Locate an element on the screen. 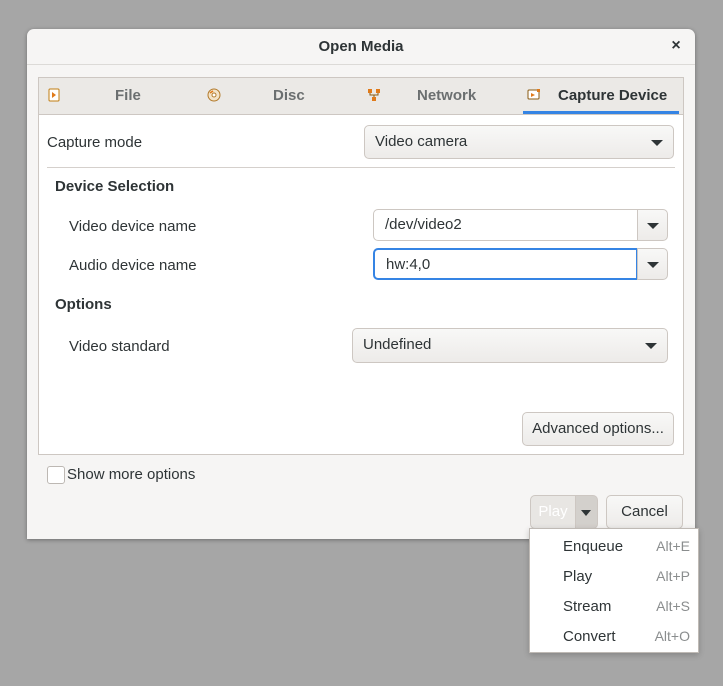 The width and height of the screenshot is (723, 686). menu-item-label: Convert is located at coordinates (589, 636).